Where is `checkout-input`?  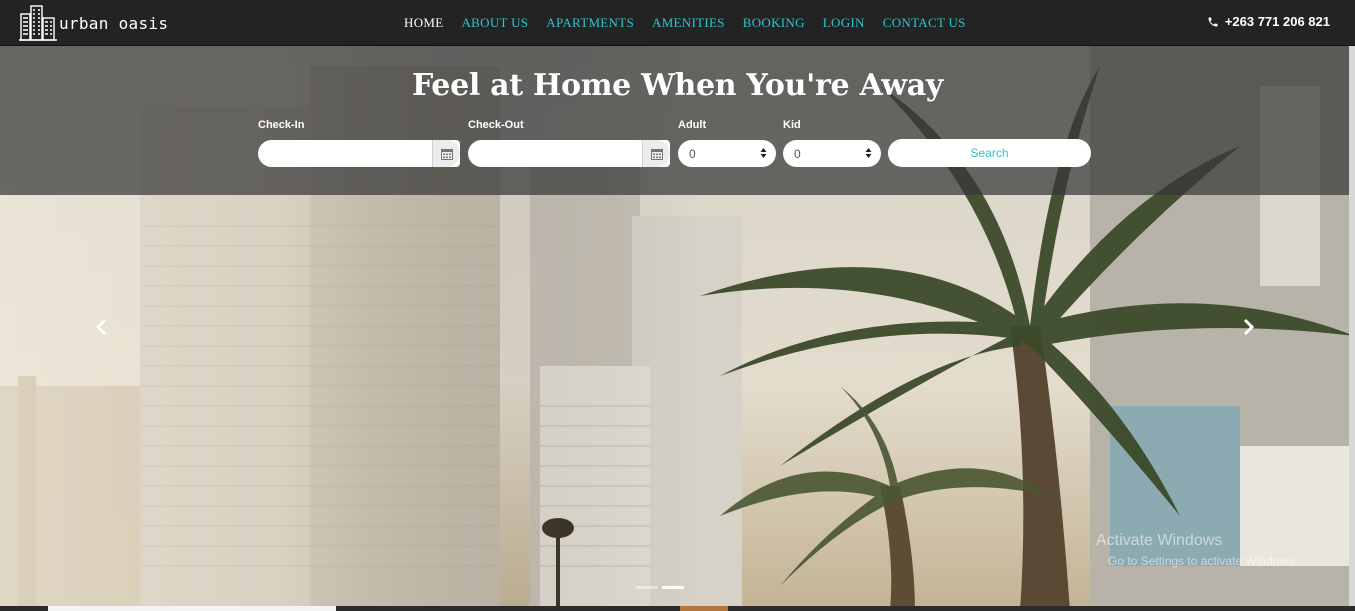
checkout-input is located at coordinates (569, 153).